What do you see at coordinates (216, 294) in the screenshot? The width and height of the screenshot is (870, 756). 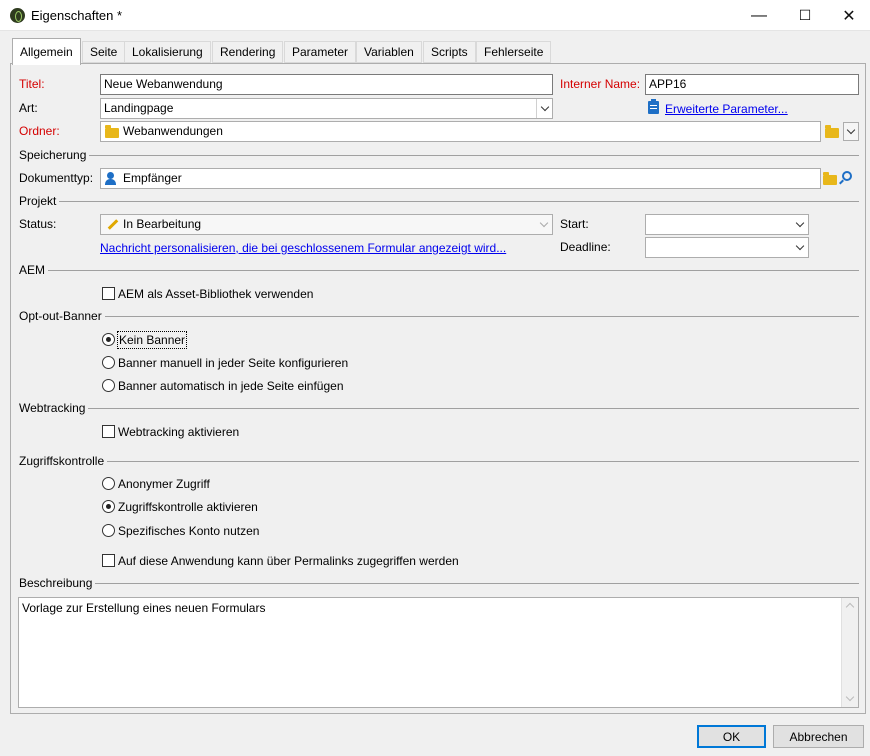 I see `aem-asset-library-label: AEM als Asset-Bibliothek verwenden` at bounding box center [216, 294].